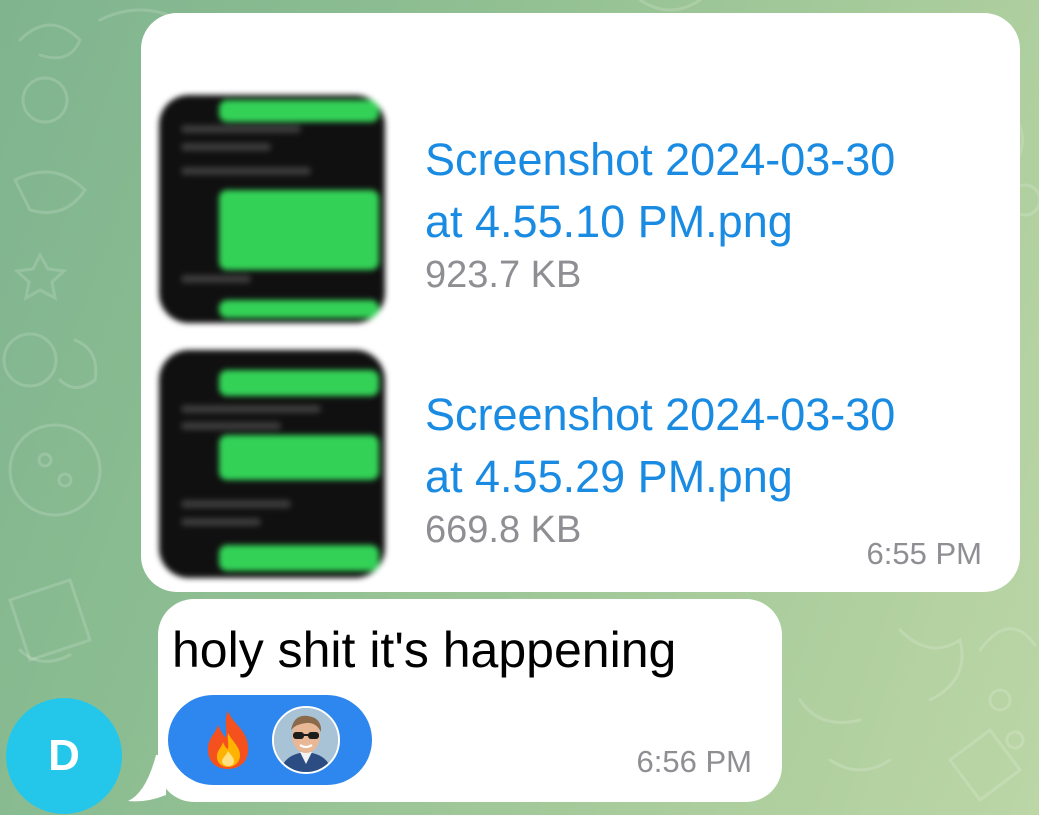 The height and width of the screenshot is (815, 1039). Describe the element at coordinates (424, 650) in the screenshot. I see `message-text: holy shit it's happening` at that location.